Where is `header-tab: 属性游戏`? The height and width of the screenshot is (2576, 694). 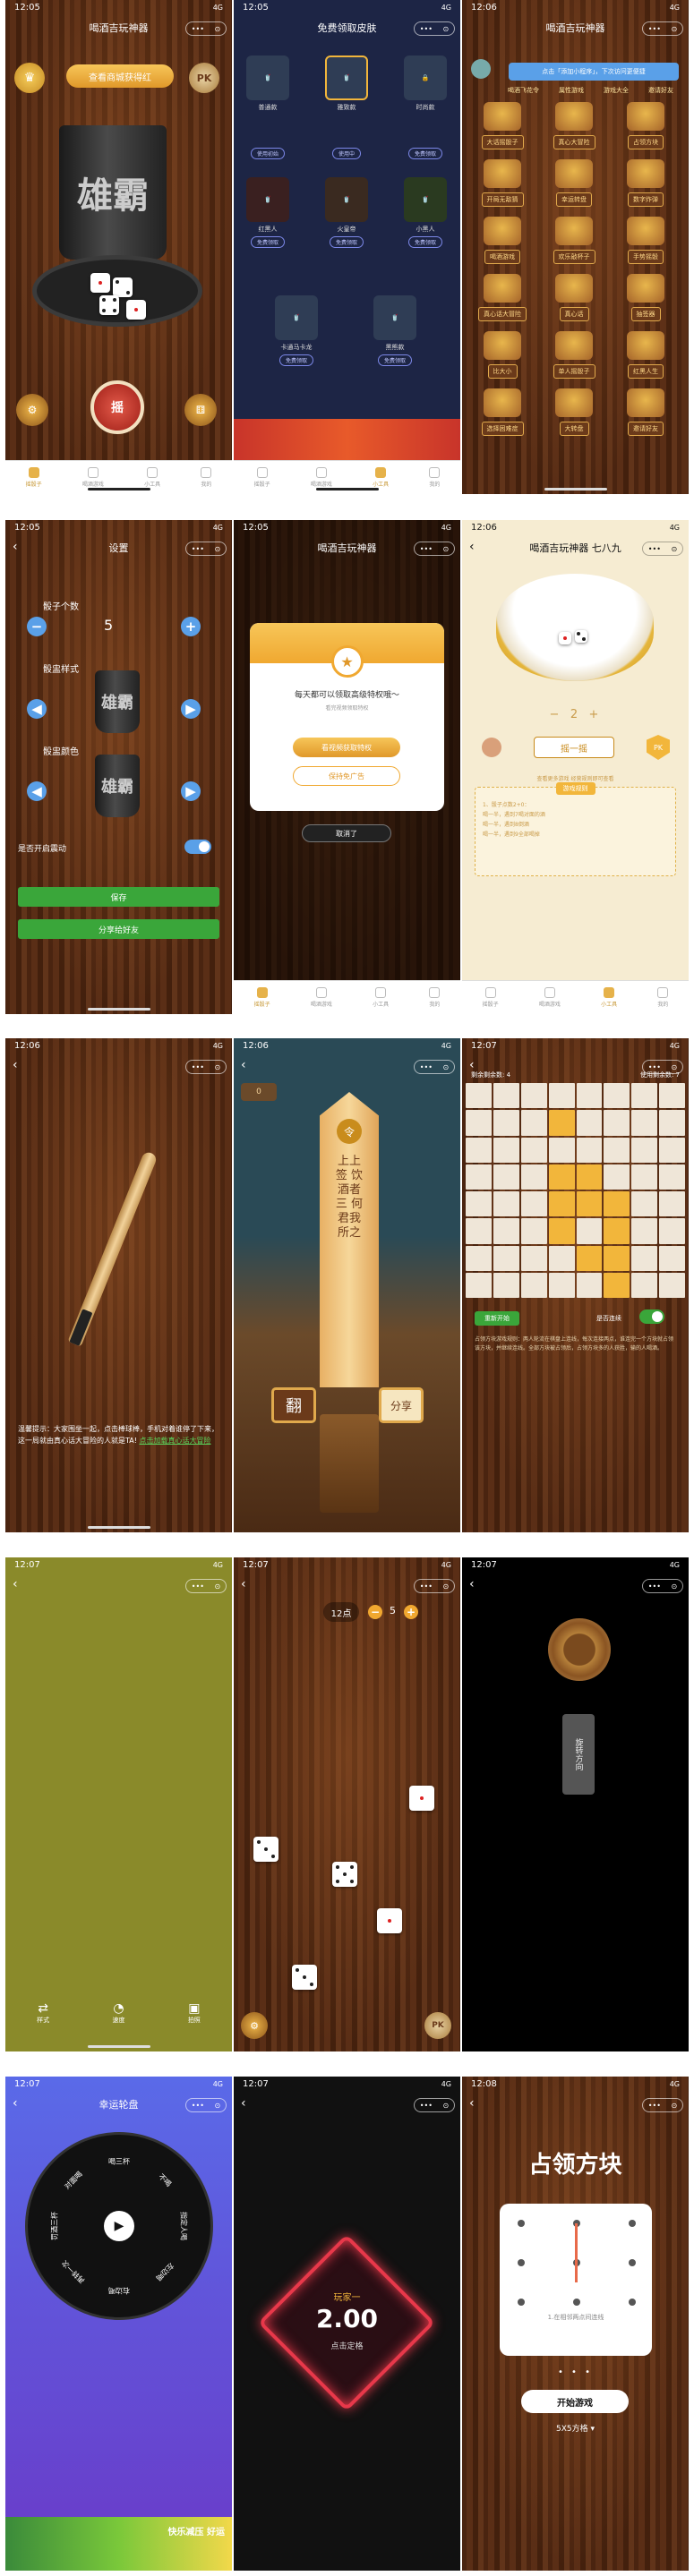
header-tab: 属性游戏 is located at coordinates (571, 90).